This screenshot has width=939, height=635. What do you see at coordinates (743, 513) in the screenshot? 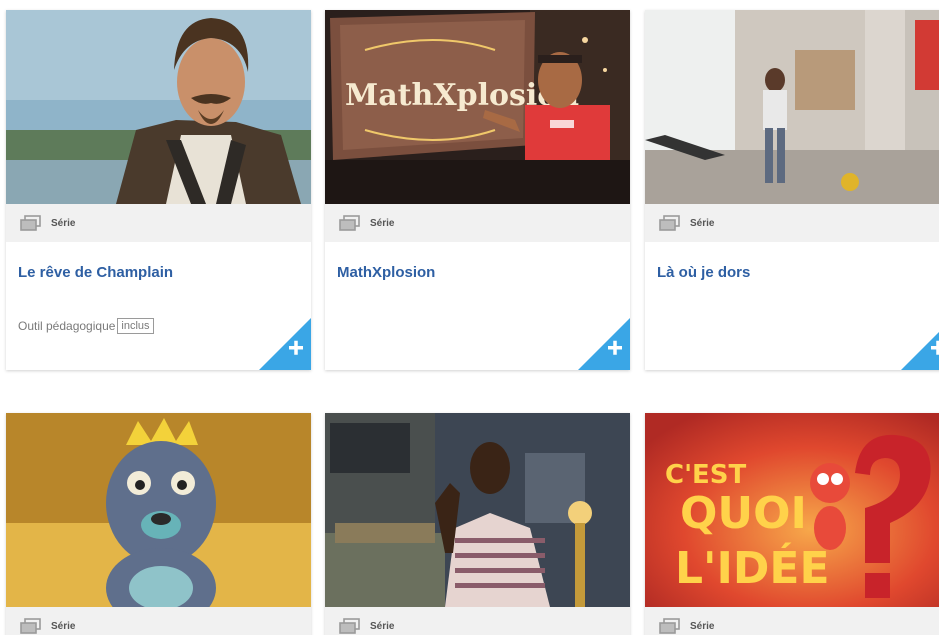
I see `thumbnail-text-quoi: QUOI` at bounding box center [743, 513].